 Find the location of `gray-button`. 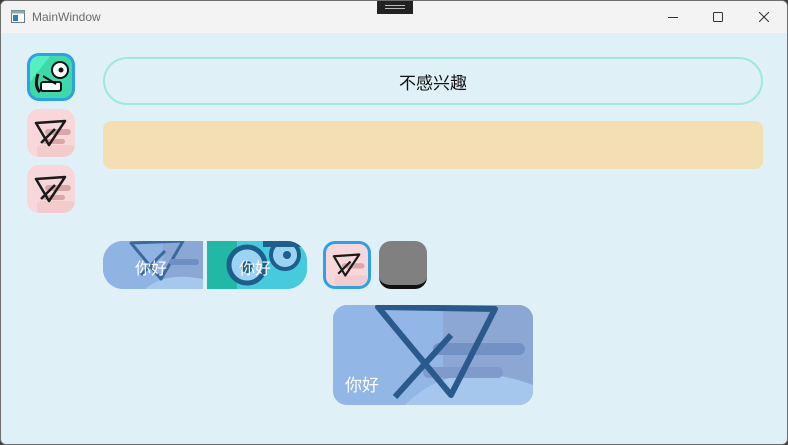

gray-button is located at coordinates (403, 265).